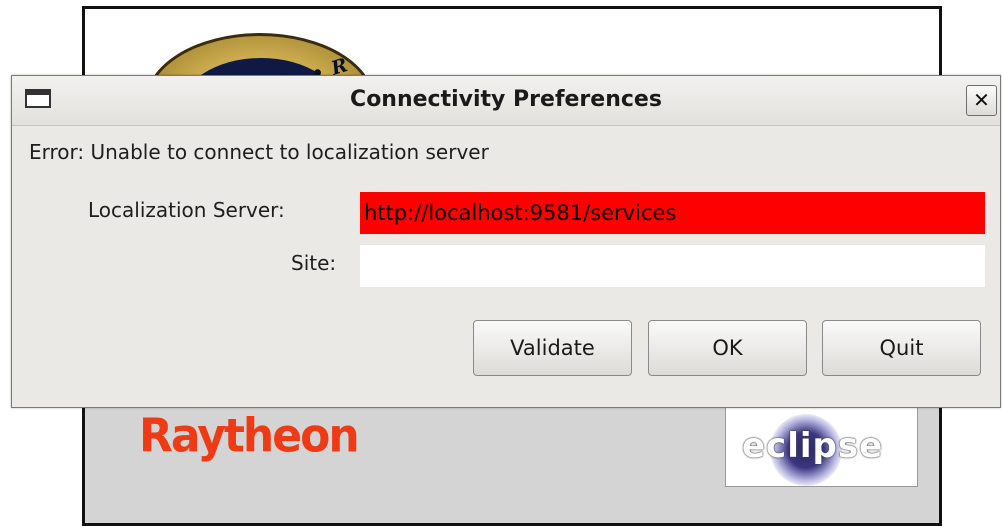  I want to click on close-button: ✕, so click(981, 100).